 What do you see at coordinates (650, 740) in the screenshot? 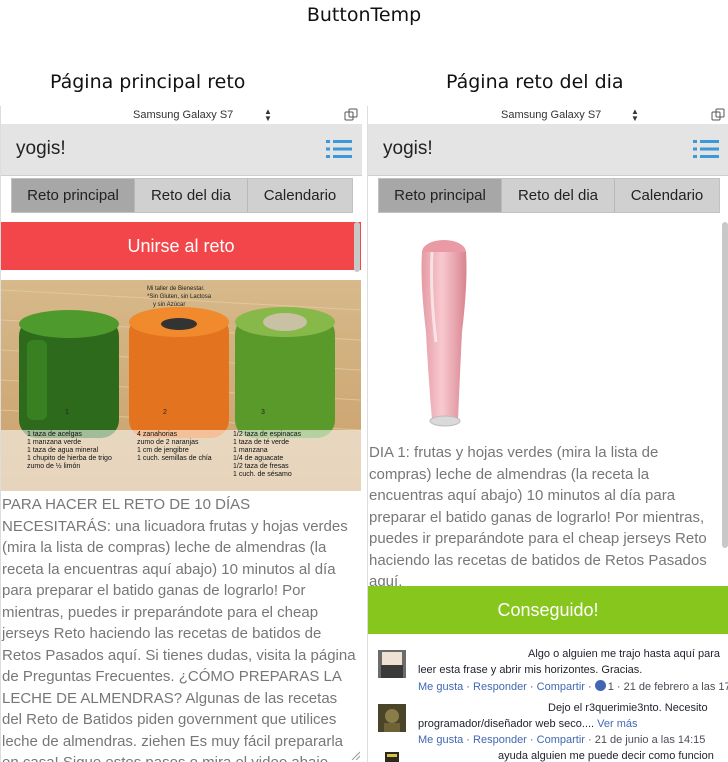
I see `comment-date: 21 de junio a las 14:15` at bounding box center [650, 740].